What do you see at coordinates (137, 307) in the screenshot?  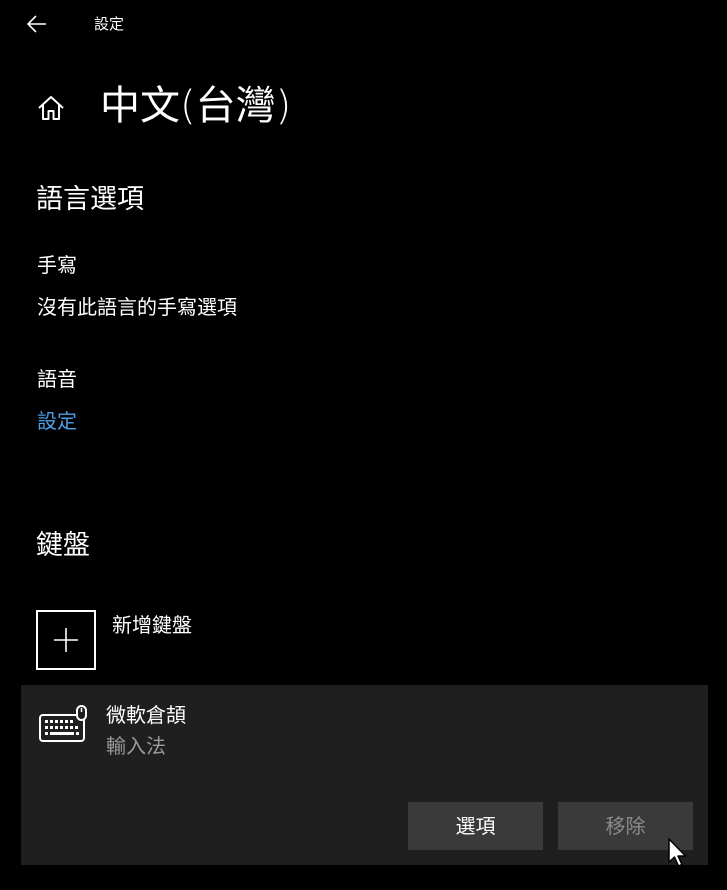 I see `handwriting-value: 沒有此語言的手寫選項` at bounding box center [137, 307].